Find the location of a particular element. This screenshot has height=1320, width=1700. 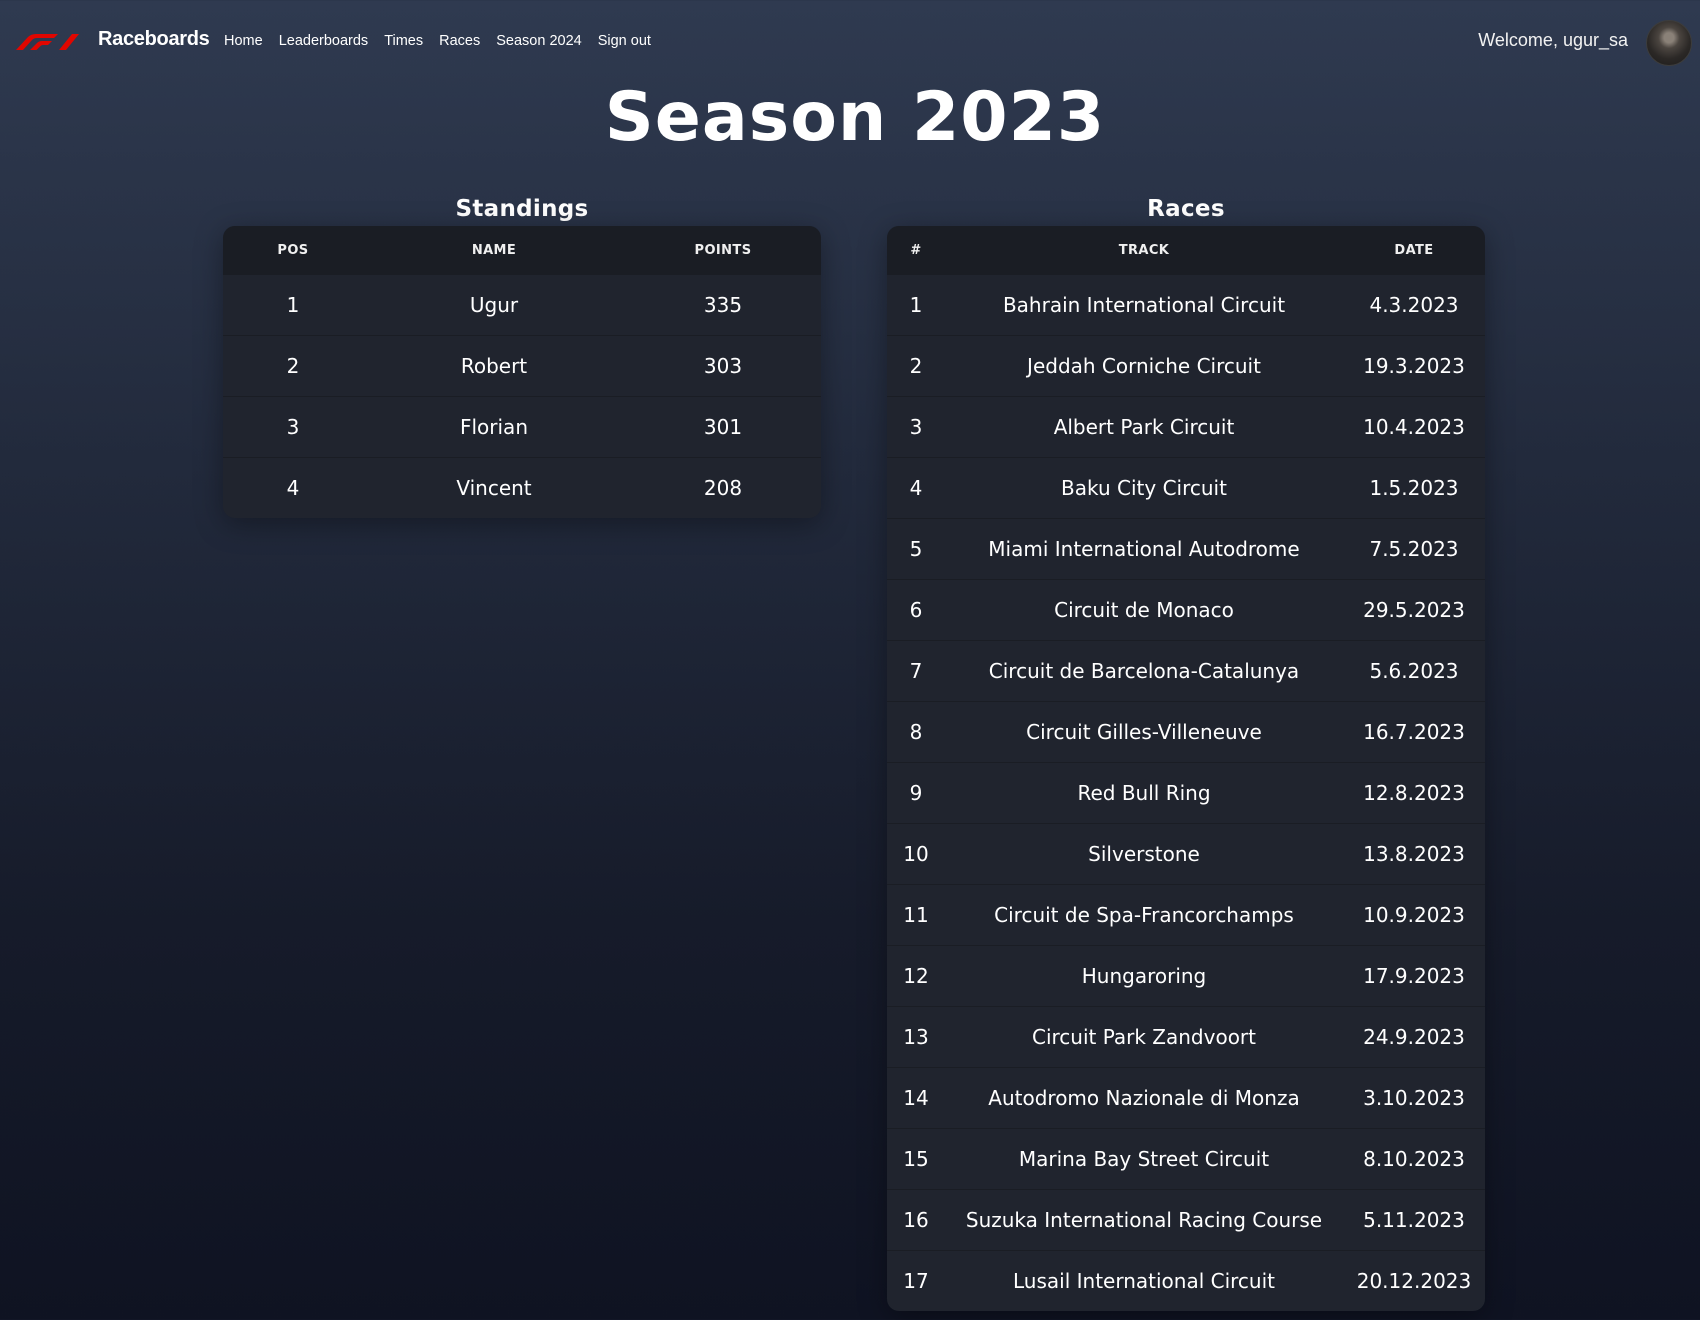

table-row: 4 Vincent 208 is located at coordinates (522, 487).